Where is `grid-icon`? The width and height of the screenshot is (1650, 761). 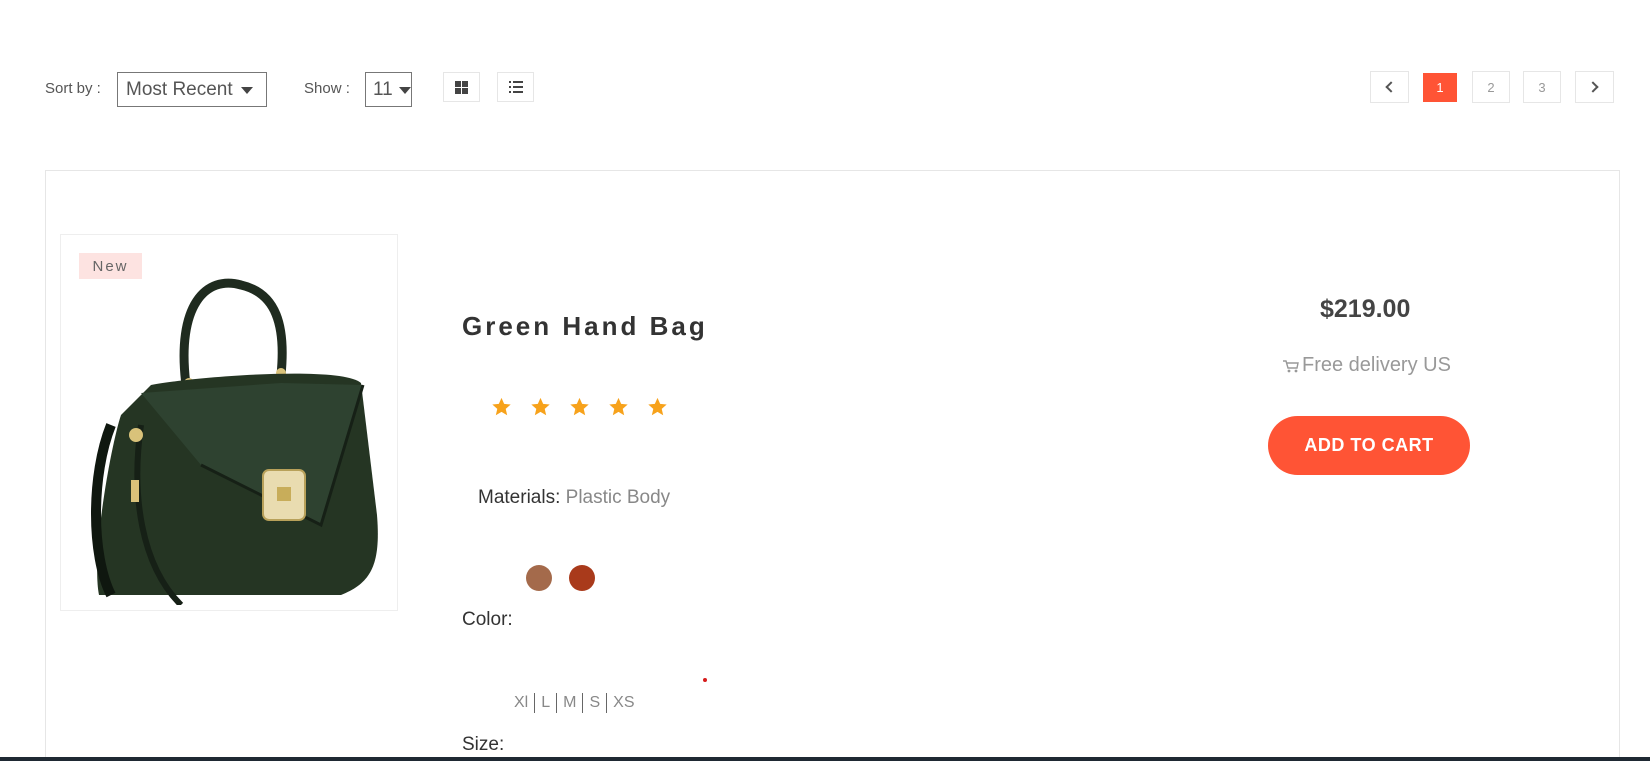
grid-icon is located at coordinates (461, 87).